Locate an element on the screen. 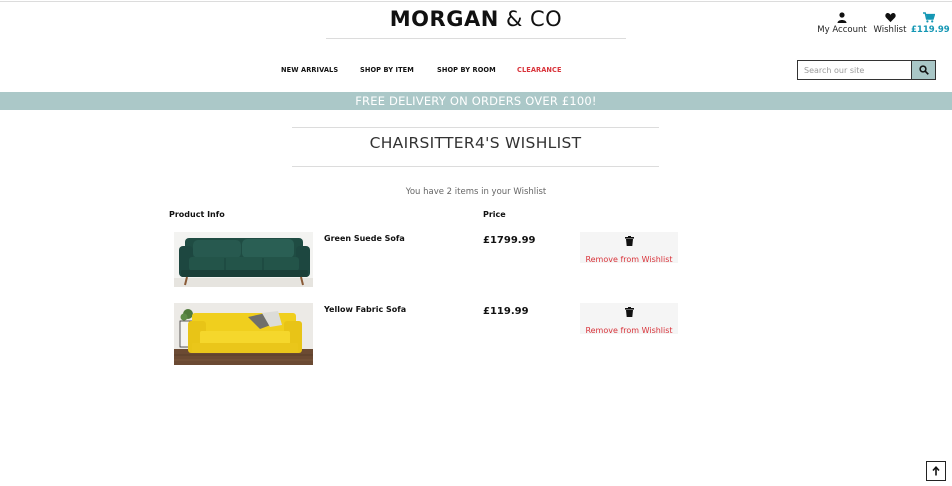 Image resolution: width=952 pixels, height=486 pixels. nav-shop-by-room: SHOP BY ROOM is located at coordinates (466, 70).